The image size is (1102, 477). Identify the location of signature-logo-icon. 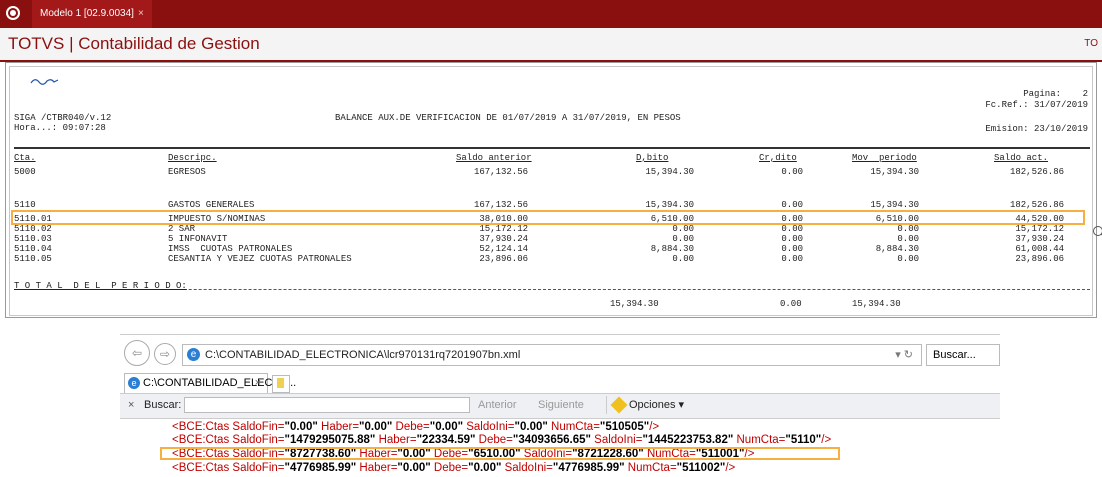
(44, 82).